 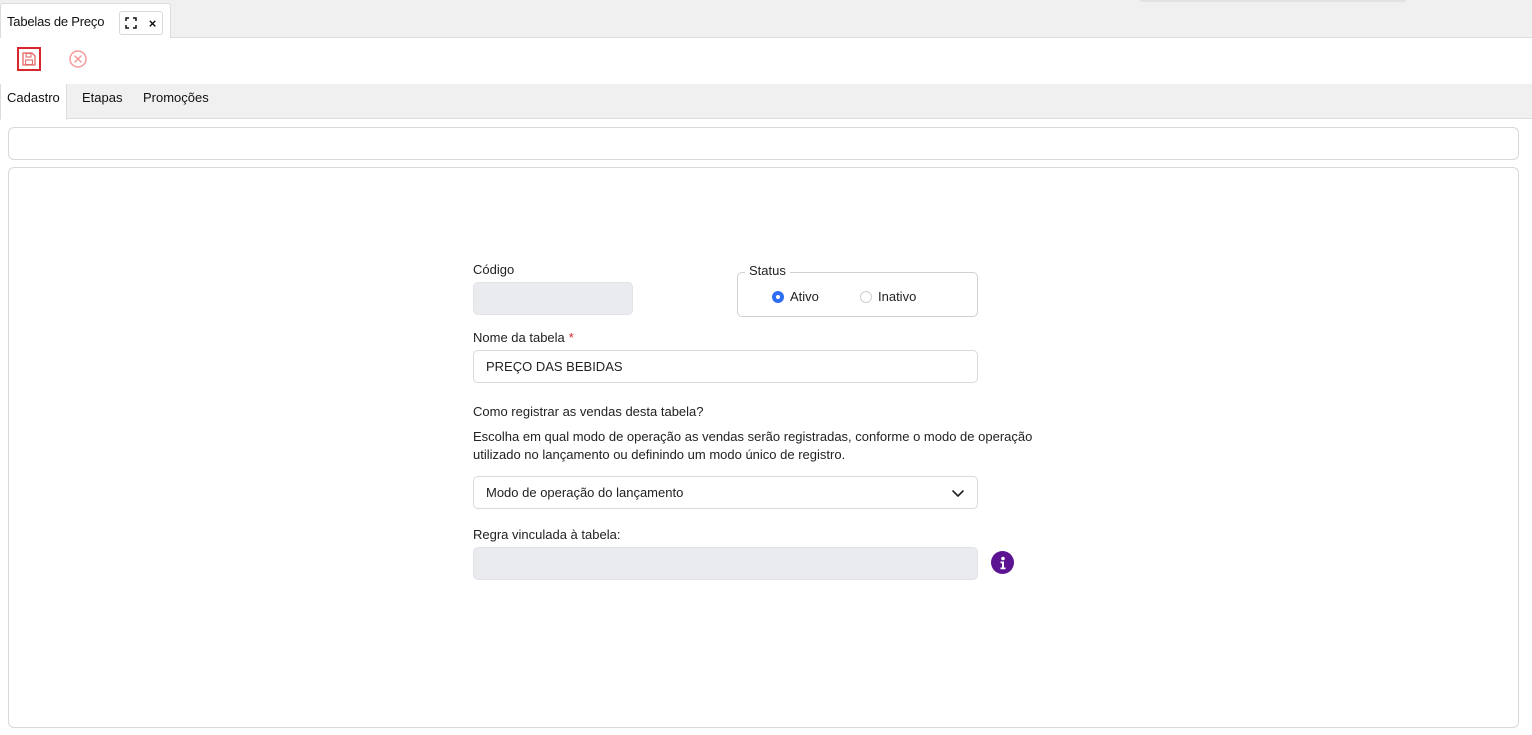 I want to click on regra-field, so click(x=725, y=563).